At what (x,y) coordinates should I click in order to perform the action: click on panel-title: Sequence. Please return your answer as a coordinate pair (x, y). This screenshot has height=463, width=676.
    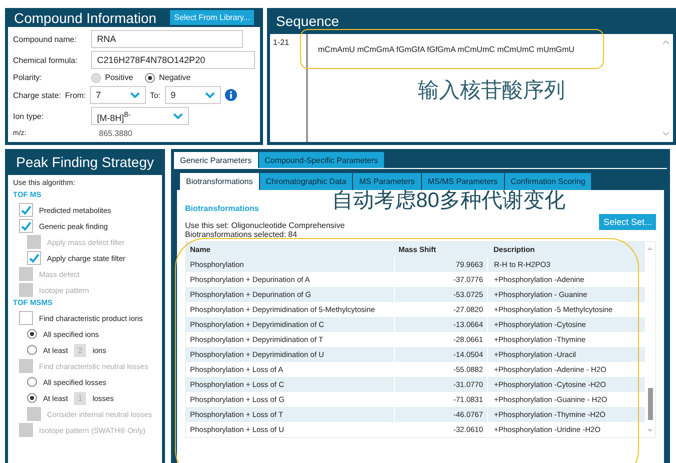
    Looking at the image, I should click on (308, 21).